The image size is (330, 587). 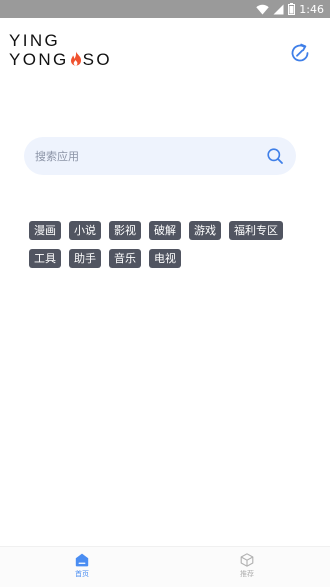 I want to click on wifi-icon, so click(x=262, y=9).